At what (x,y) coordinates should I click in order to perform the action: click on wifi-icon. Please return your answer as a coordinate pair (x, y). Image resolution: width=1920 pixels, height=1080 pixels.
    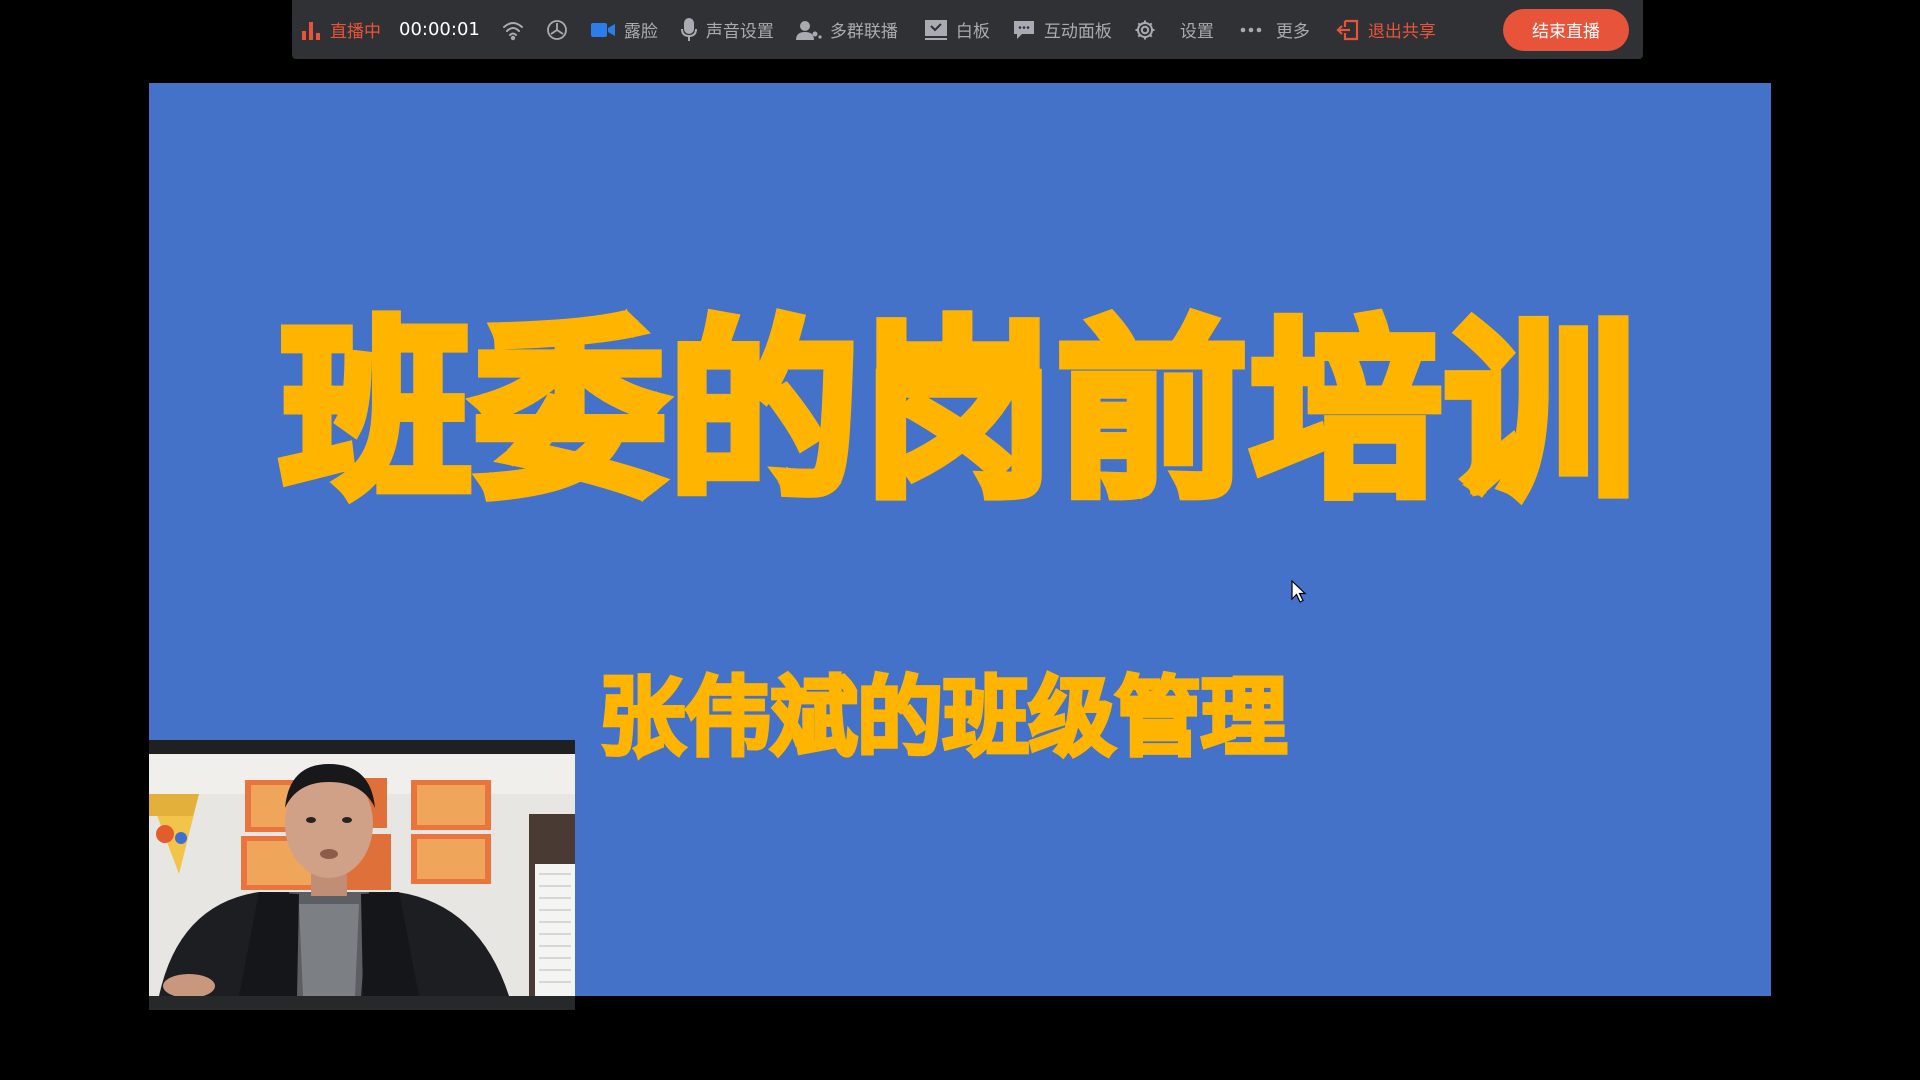
    Looking at the image, I should click on (513, 30).